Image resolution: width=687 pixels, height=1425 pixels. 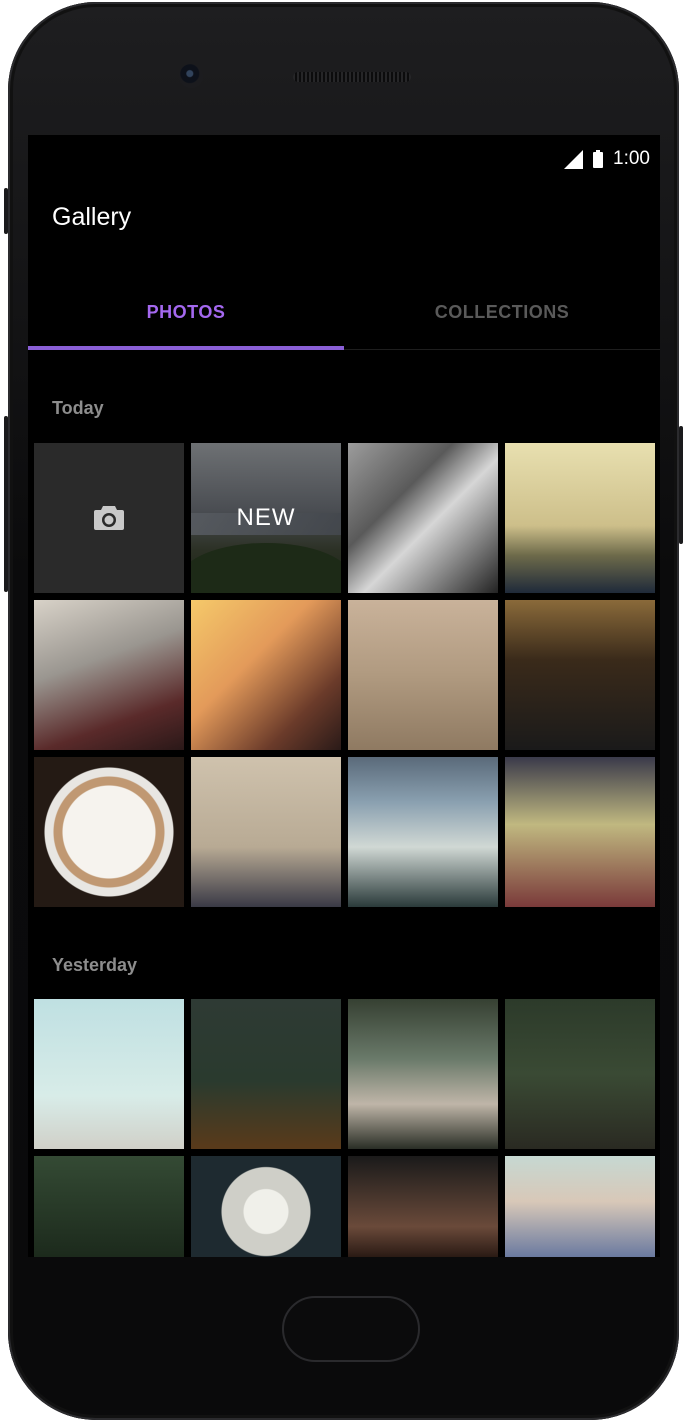 What do you see at coordinates (598, 159) in the screenshot?
I see `battery-icon` at bounding box center [598, 159].